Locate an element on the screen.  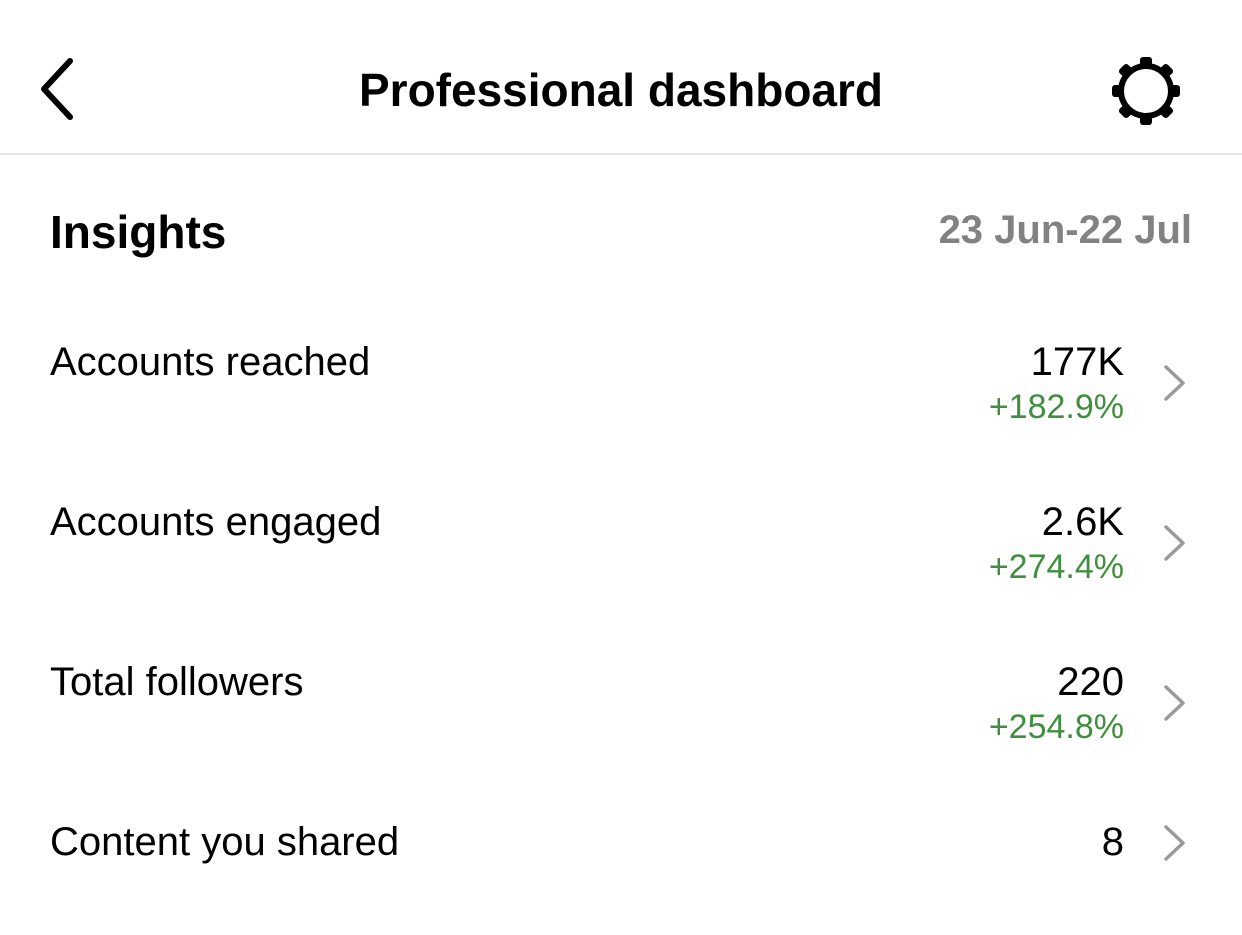
metric-value: 177K is located at coordinates (1077, 362).